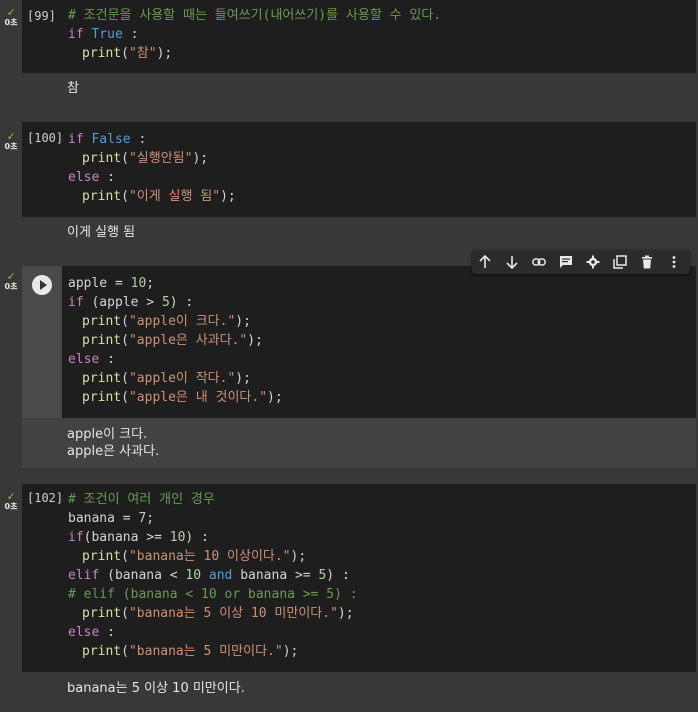  What do you see at coordinates (172, 340) in the screenshot?
I see `code-line: print("apple은 사과다.");` at bounding box center [172, 340].